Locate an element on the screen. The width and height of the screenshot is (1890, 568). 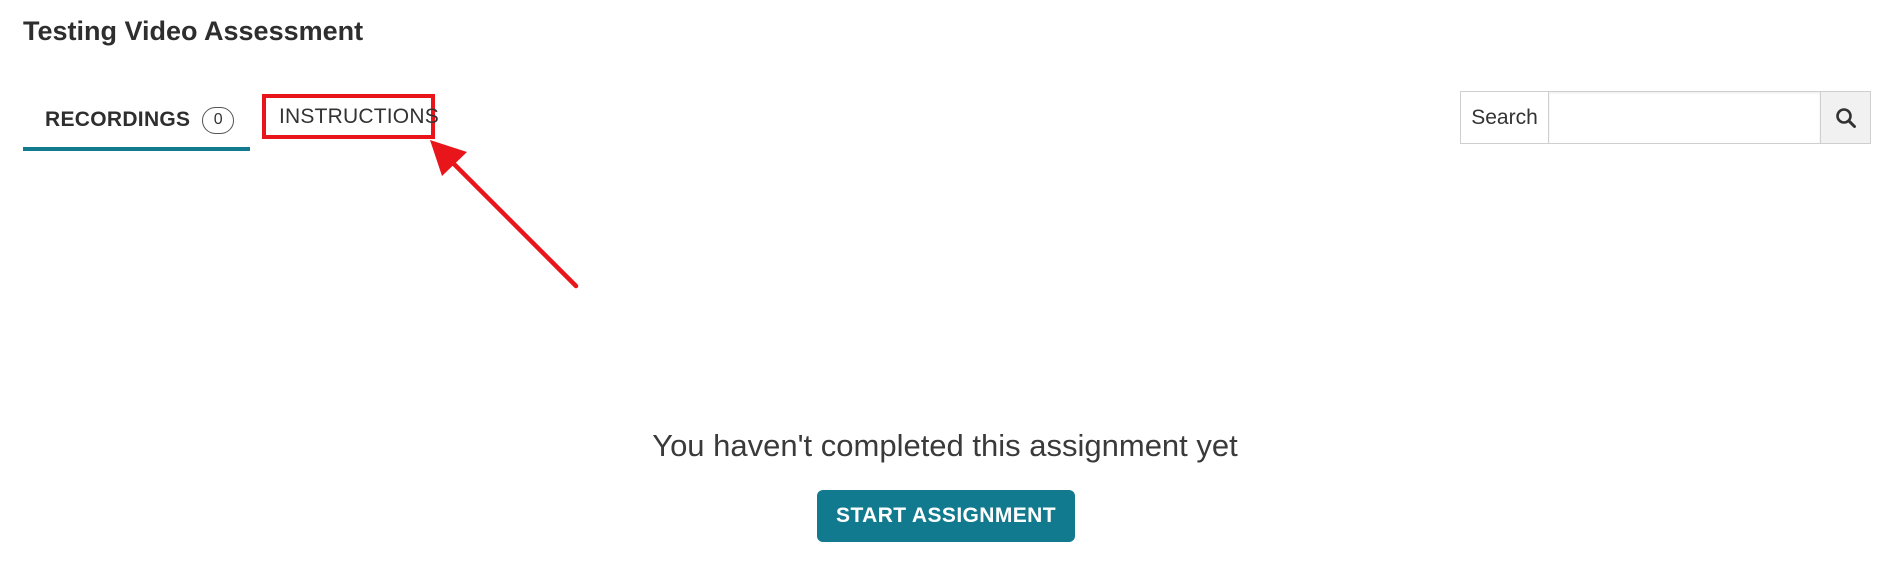
active-tab-indicator is located at coordinates (136, 149).